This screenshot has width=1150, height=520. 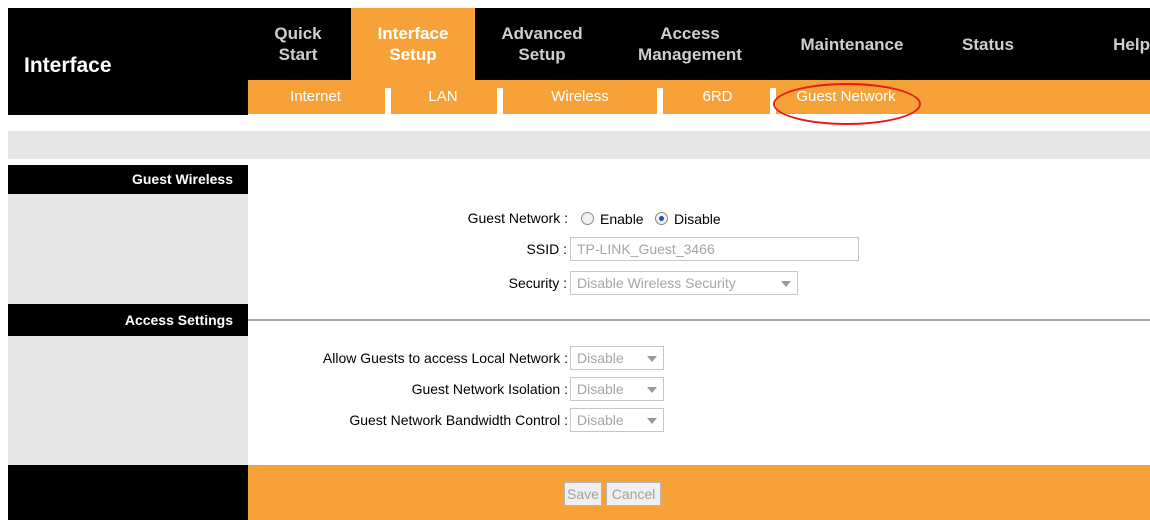 I want to click on ssid-field: TP-LINK_Guest_3466, so click(x=714, y=249).